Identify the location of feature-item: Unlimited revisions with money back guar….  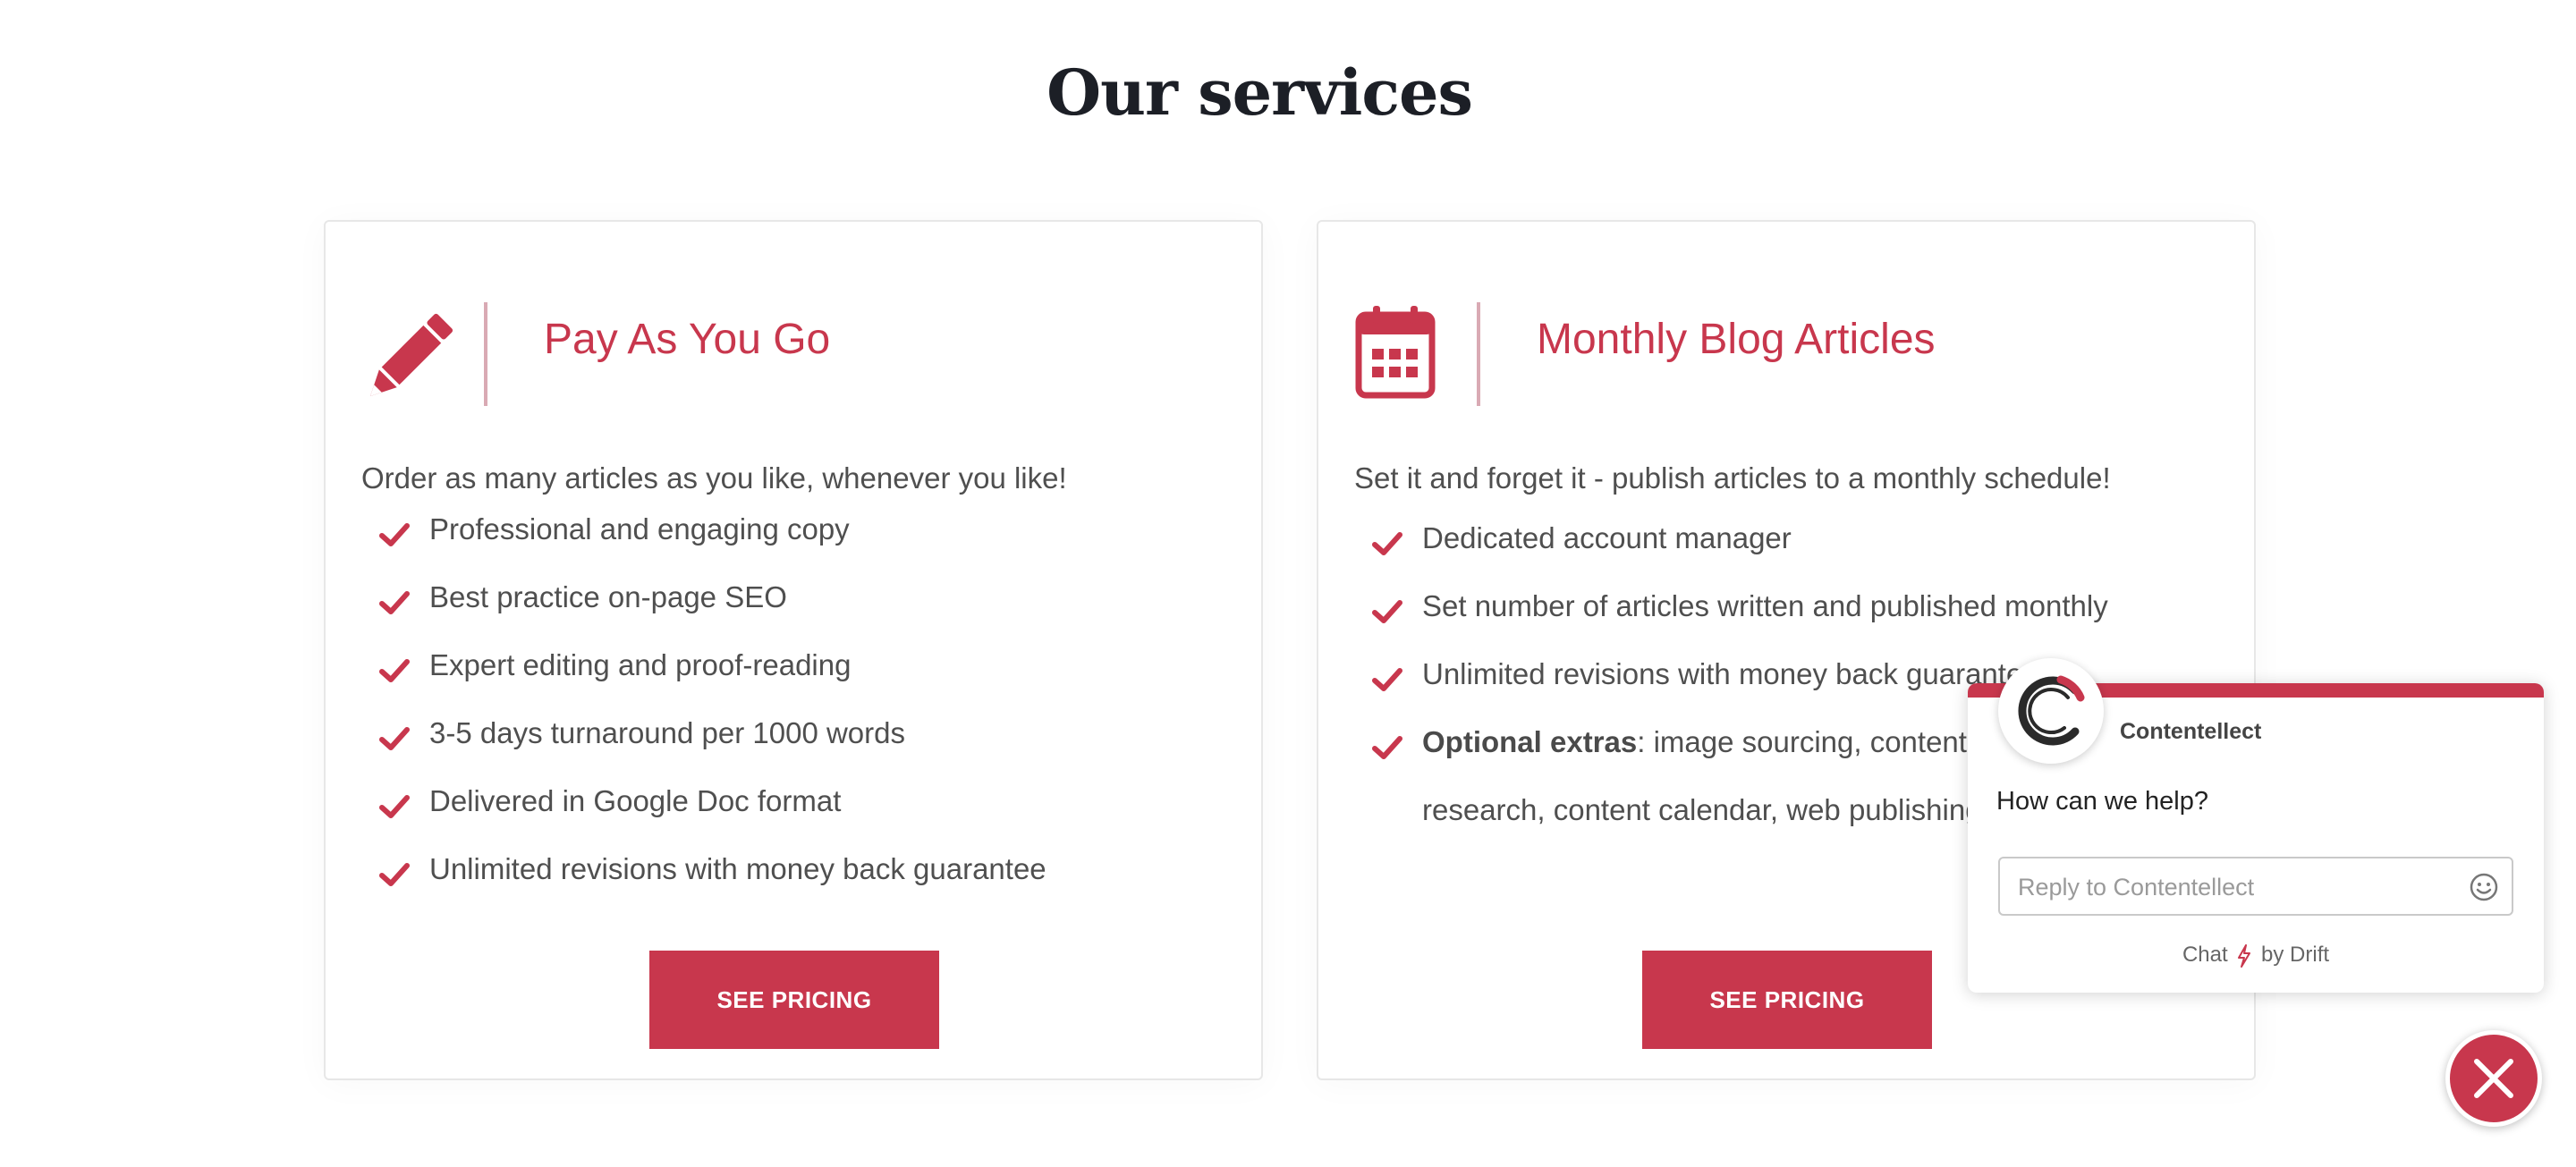
(806, 885).